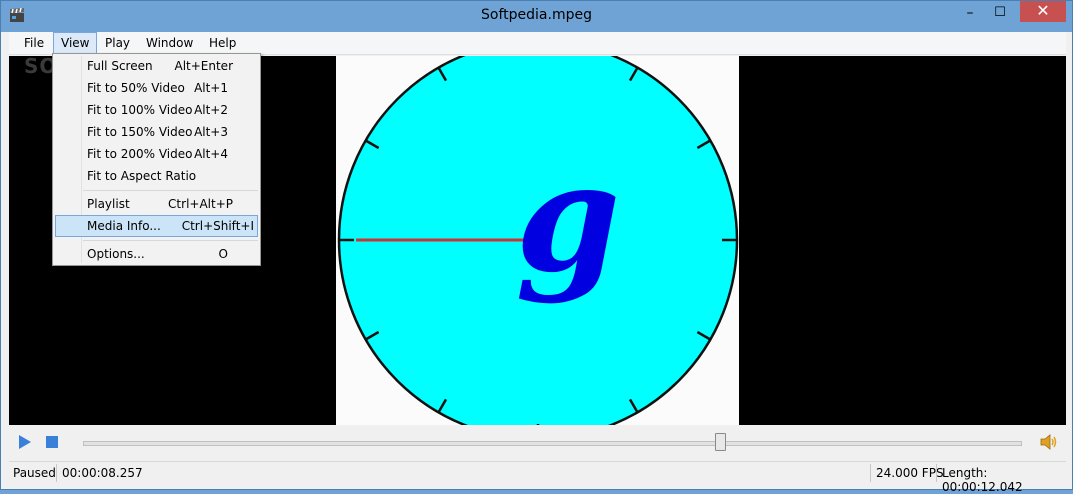  I want to click on close-button: ✕, so click(1043, 11).